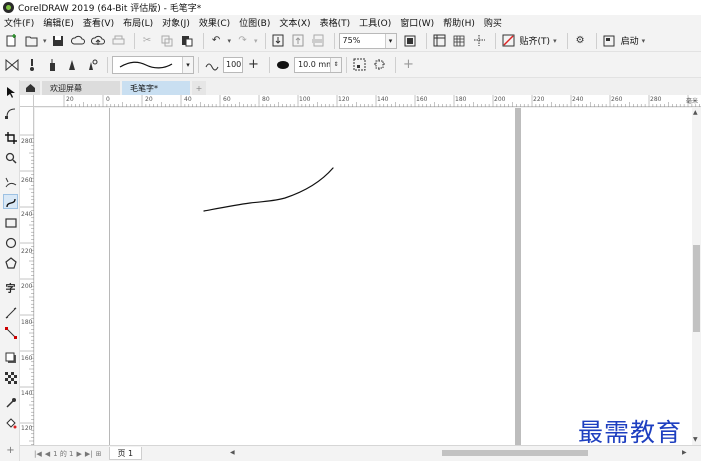  I want to click on snap-to-label: 贴齐(T), so click(535, 40).